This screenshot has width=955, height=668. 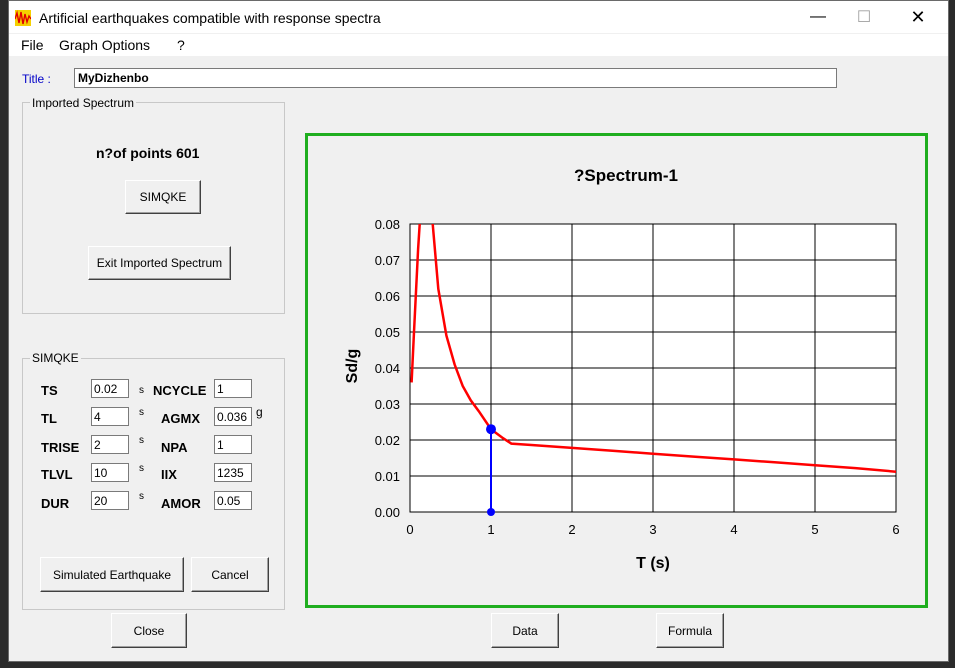 What do you see at coordinates (491, 512) in the screenshot?
I see `marker-base-point` at bounding box center [491, 512].